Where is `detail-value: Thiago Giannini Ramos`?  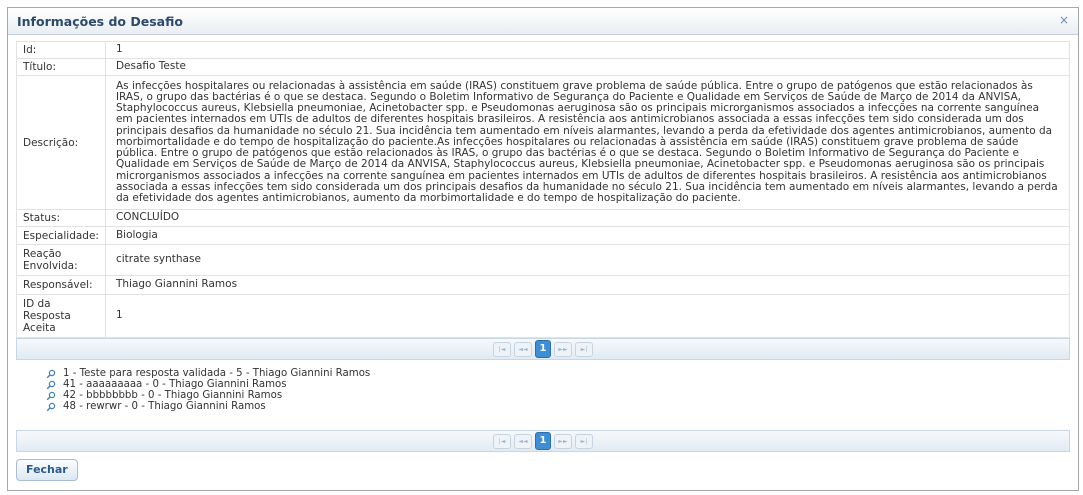 detail-value: Thiago Giannini Ramos is located at coordinates (587, 285).